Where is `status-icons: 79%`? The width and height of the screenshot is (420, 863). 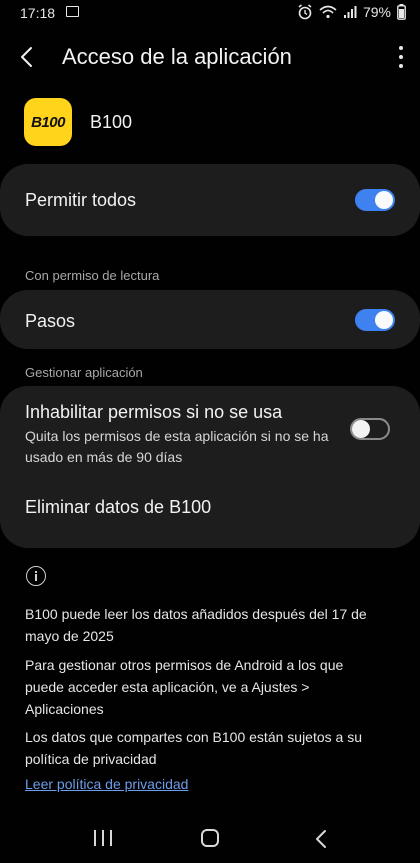
status-icons: 79% is located at coordinates (351, 12).